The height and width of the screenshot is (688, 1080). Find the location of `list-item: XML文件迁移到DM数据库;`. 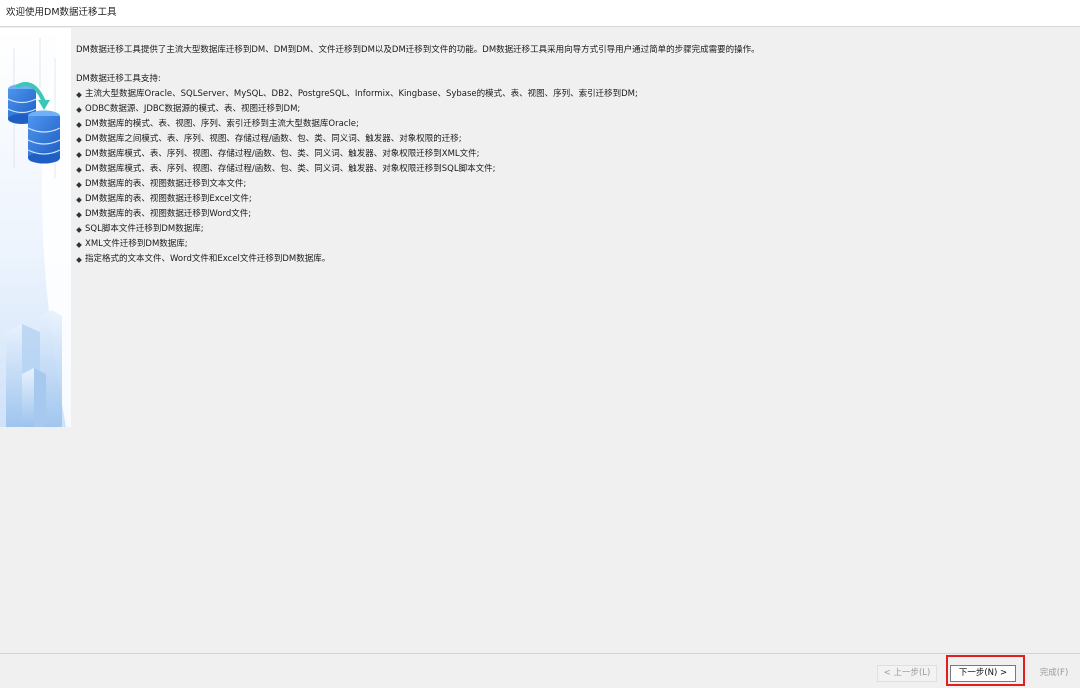

list-item: XML文件迁移到DM数据库; is located at coordinates (574, 244).